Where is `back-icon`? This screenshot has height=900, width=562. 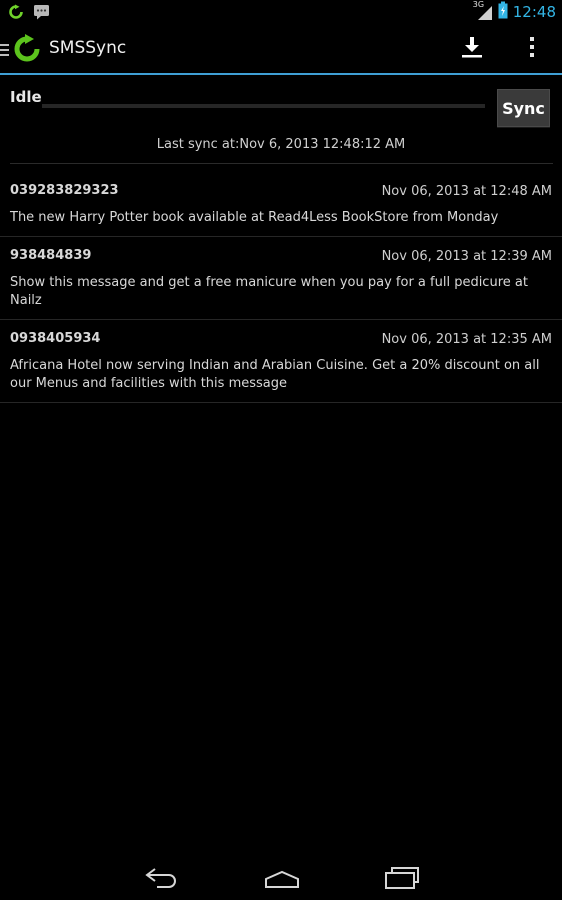 back-icon is located at coordinates (162, 877).